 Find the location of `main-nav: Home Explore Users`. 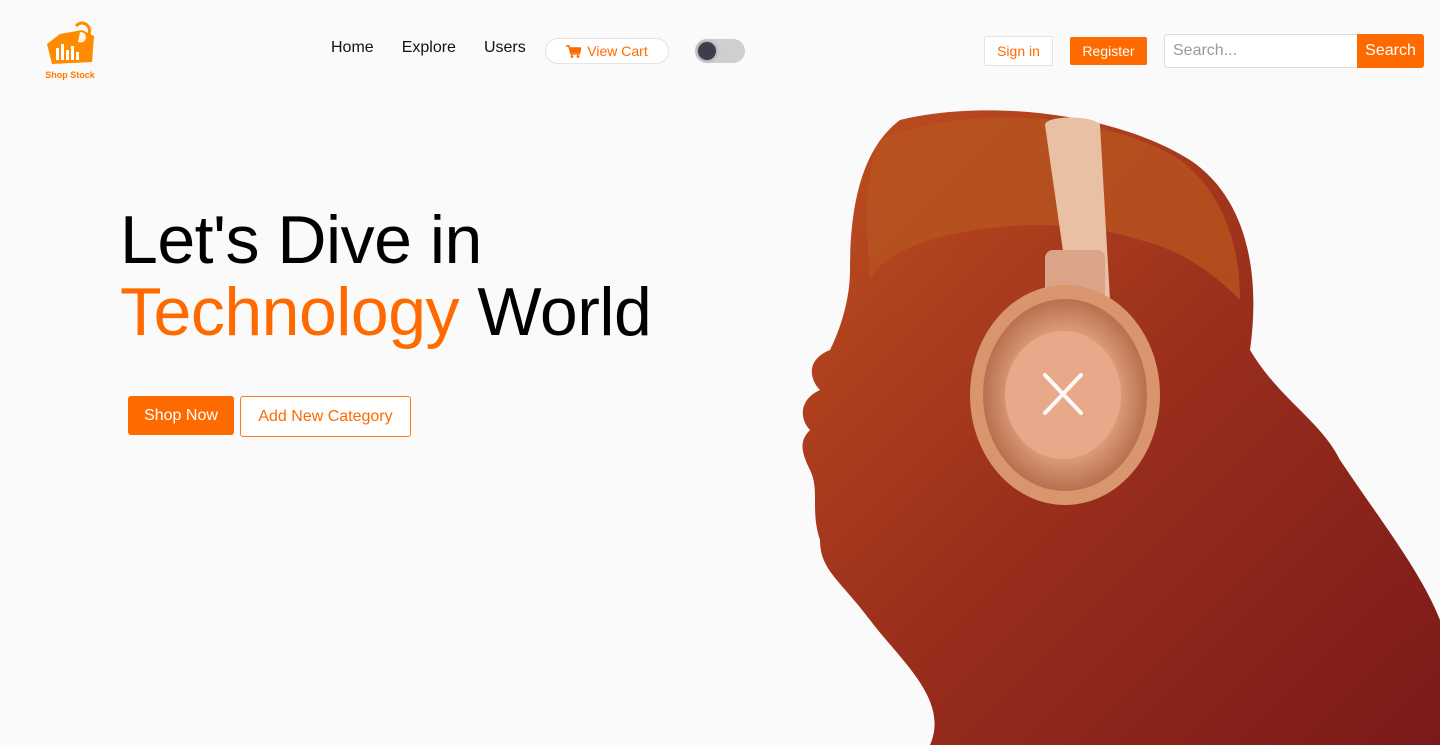

main-nav: Home Explore Users is located at coordinates (442, 48).